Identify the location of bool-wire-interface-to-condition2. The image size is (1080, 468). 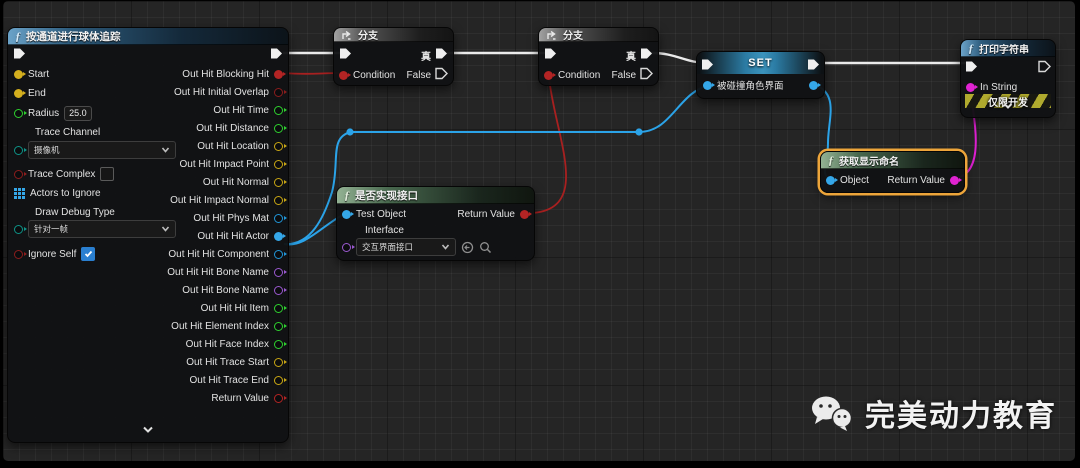
(549, 145).